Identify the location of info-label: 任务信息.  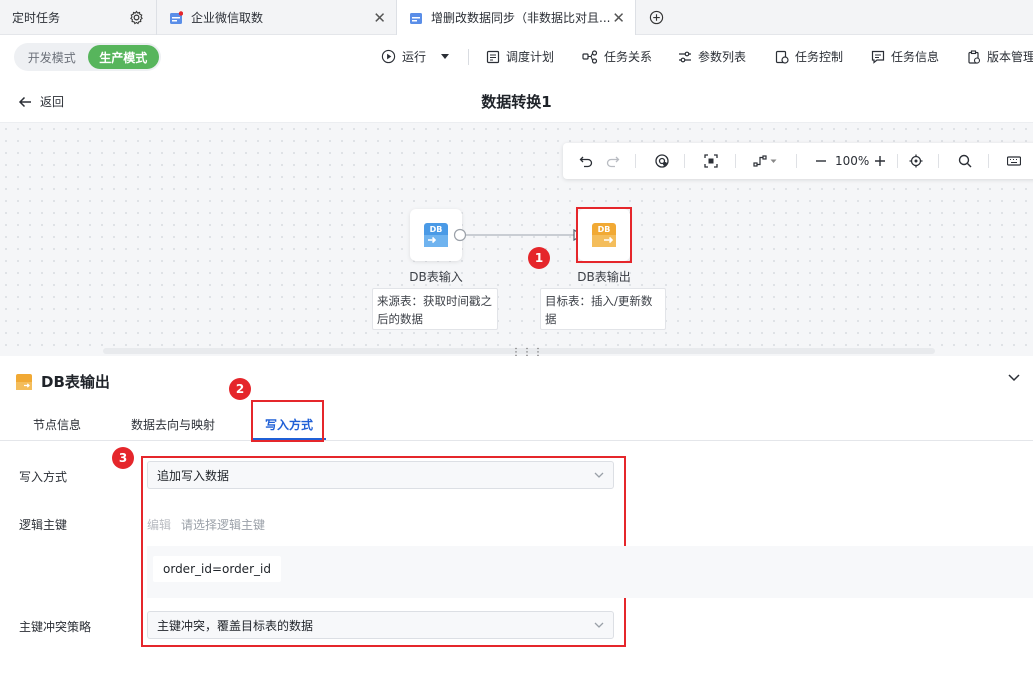
(915, 57).